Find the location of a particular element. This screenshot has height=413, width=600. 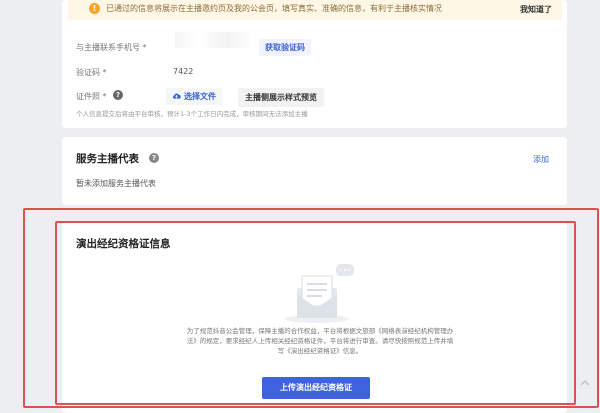

service-section-title: 服务主播代表 is located at coordinates (107, 159).